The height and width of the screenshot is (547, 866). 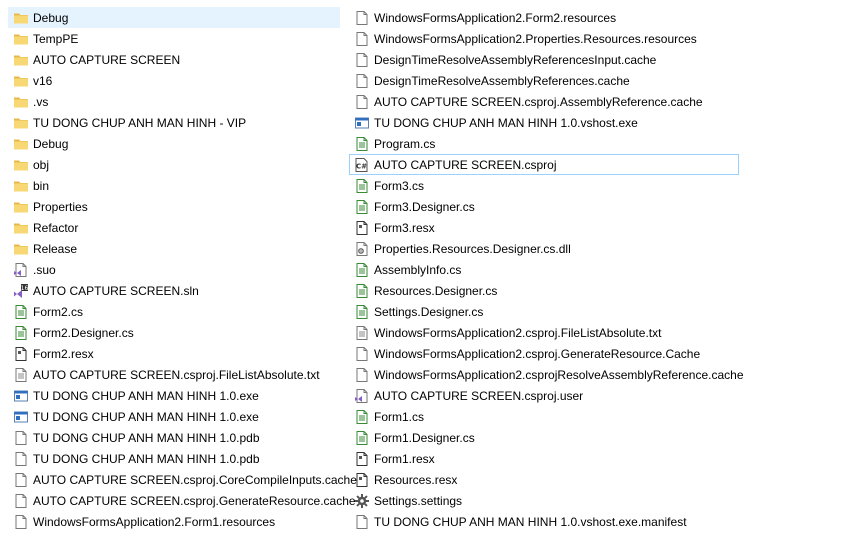 I want to click on file-item: AssemblyInfo.cs, so click(x=544, y=269).